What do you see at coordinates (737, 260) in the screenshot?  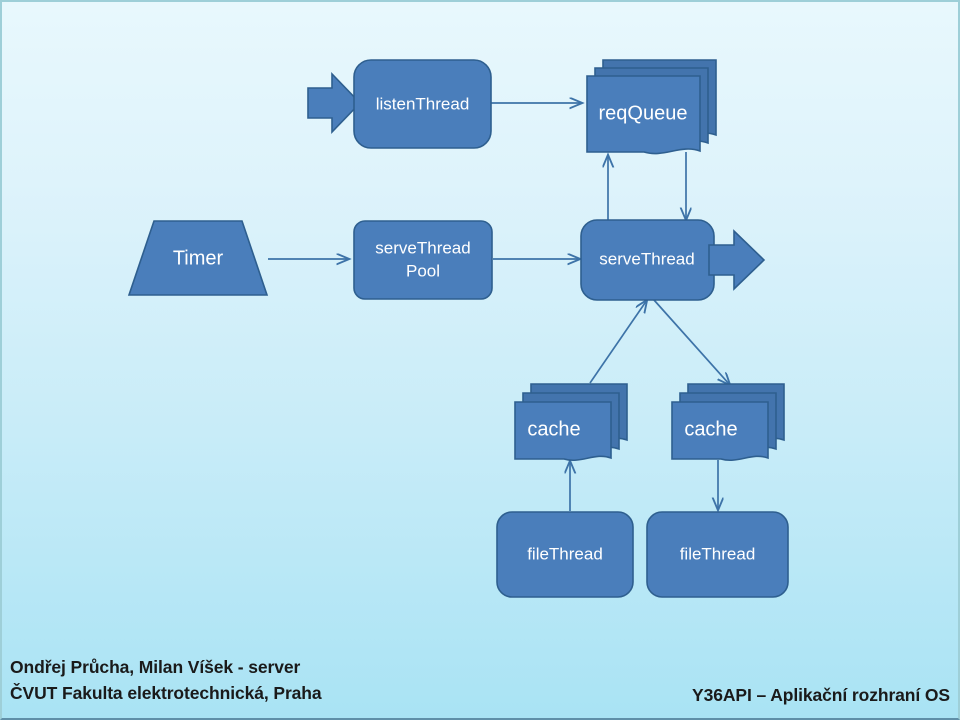 I see `outbound-arrow-shape` at bounding box center [737, 260].